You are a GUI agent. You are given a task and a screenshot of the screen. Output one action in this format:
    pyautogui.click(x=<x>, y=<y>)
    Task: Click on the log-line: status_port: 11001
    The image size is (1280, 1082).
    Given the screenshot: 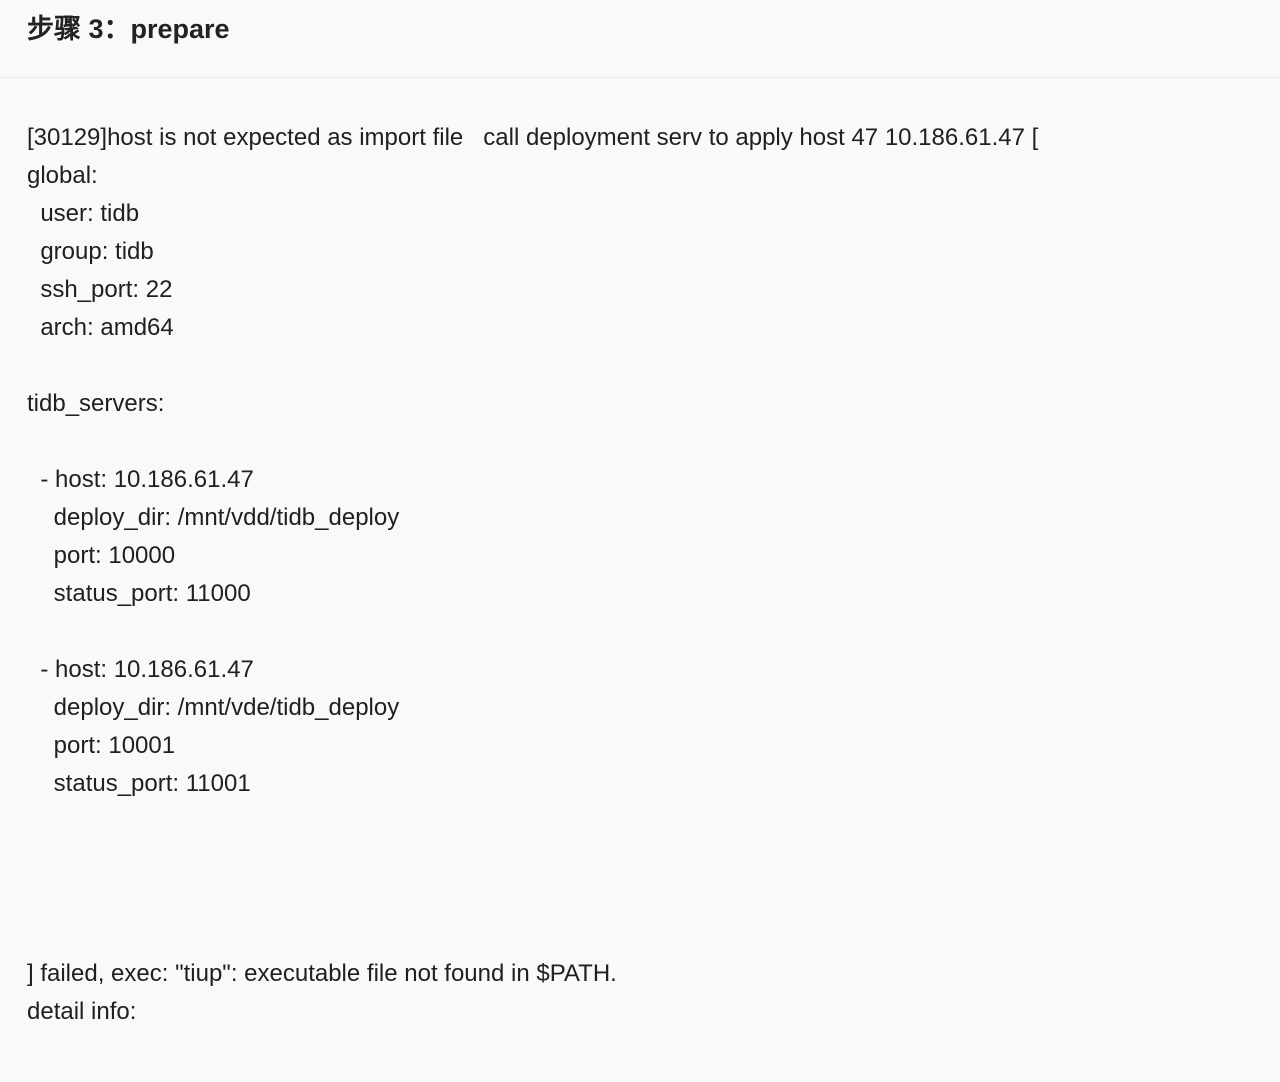 What is the action you would take?
    pyautogui.click(x=139, y=783)
    